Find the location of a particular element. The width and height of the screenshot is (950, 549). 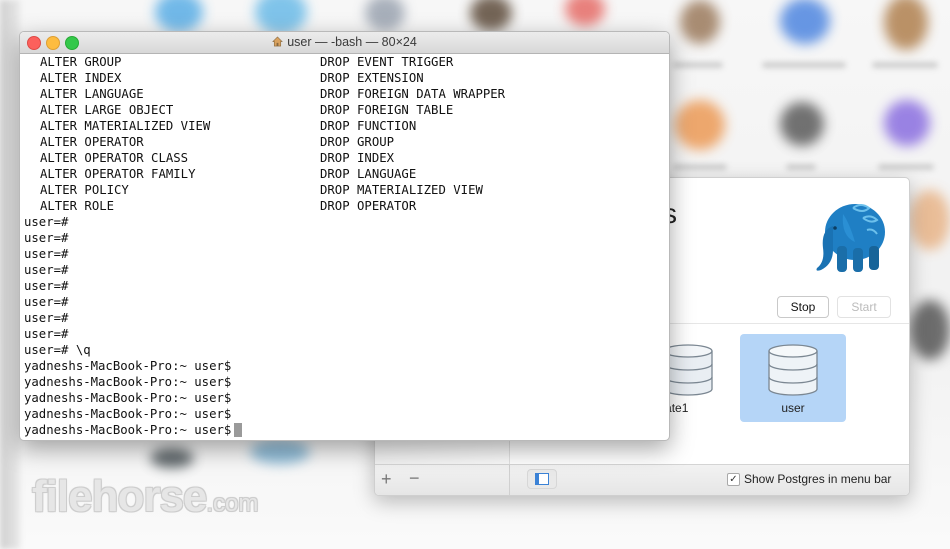

drop-command: DROP OPERATOR is located at coordinates (368, 206).